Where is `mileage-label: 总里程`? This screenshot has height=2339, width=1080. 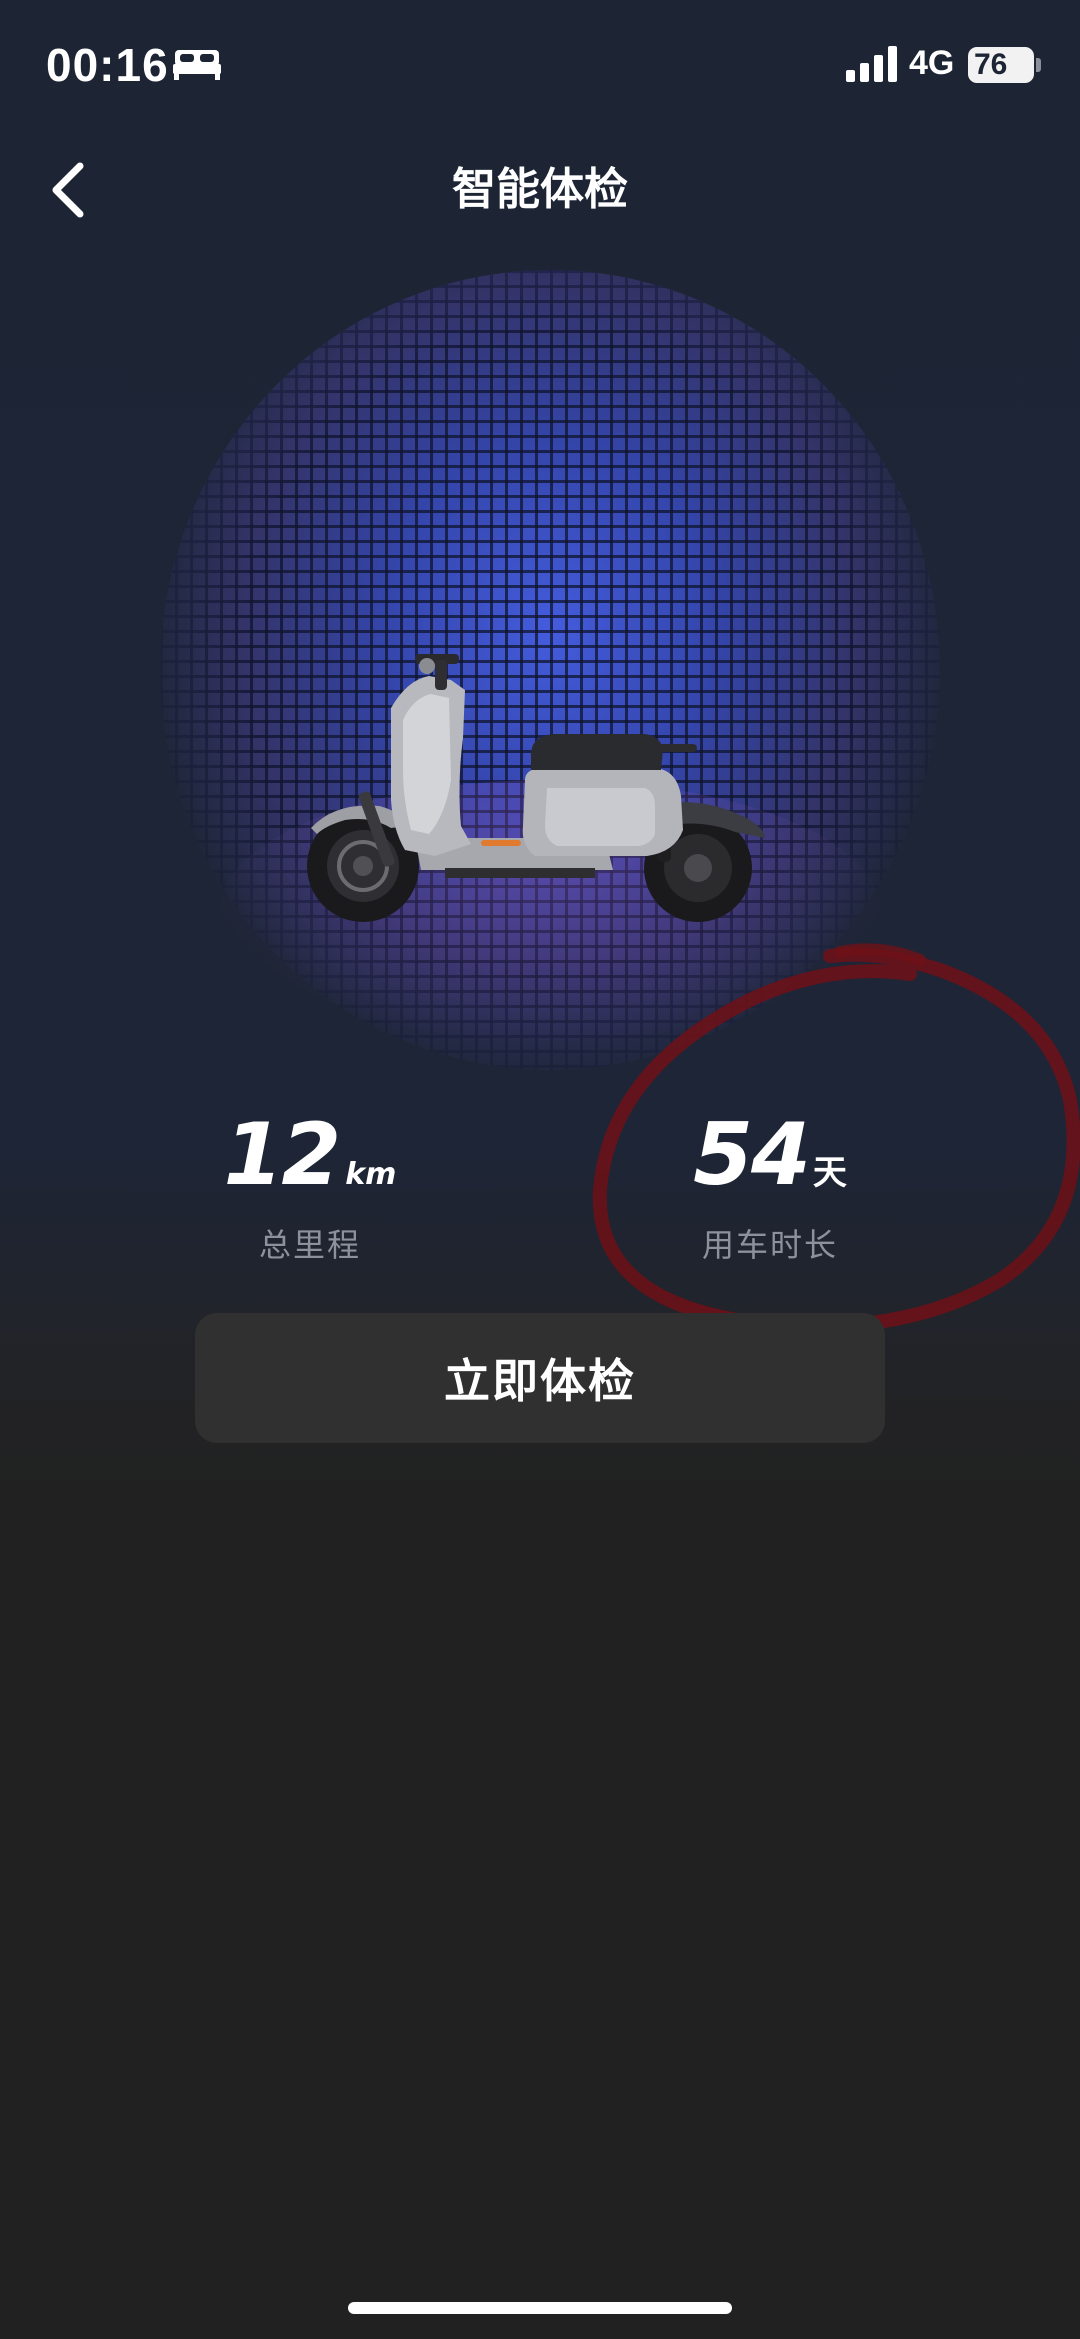 mileage-label: 总里程 is located at coordinates (309, 1245).